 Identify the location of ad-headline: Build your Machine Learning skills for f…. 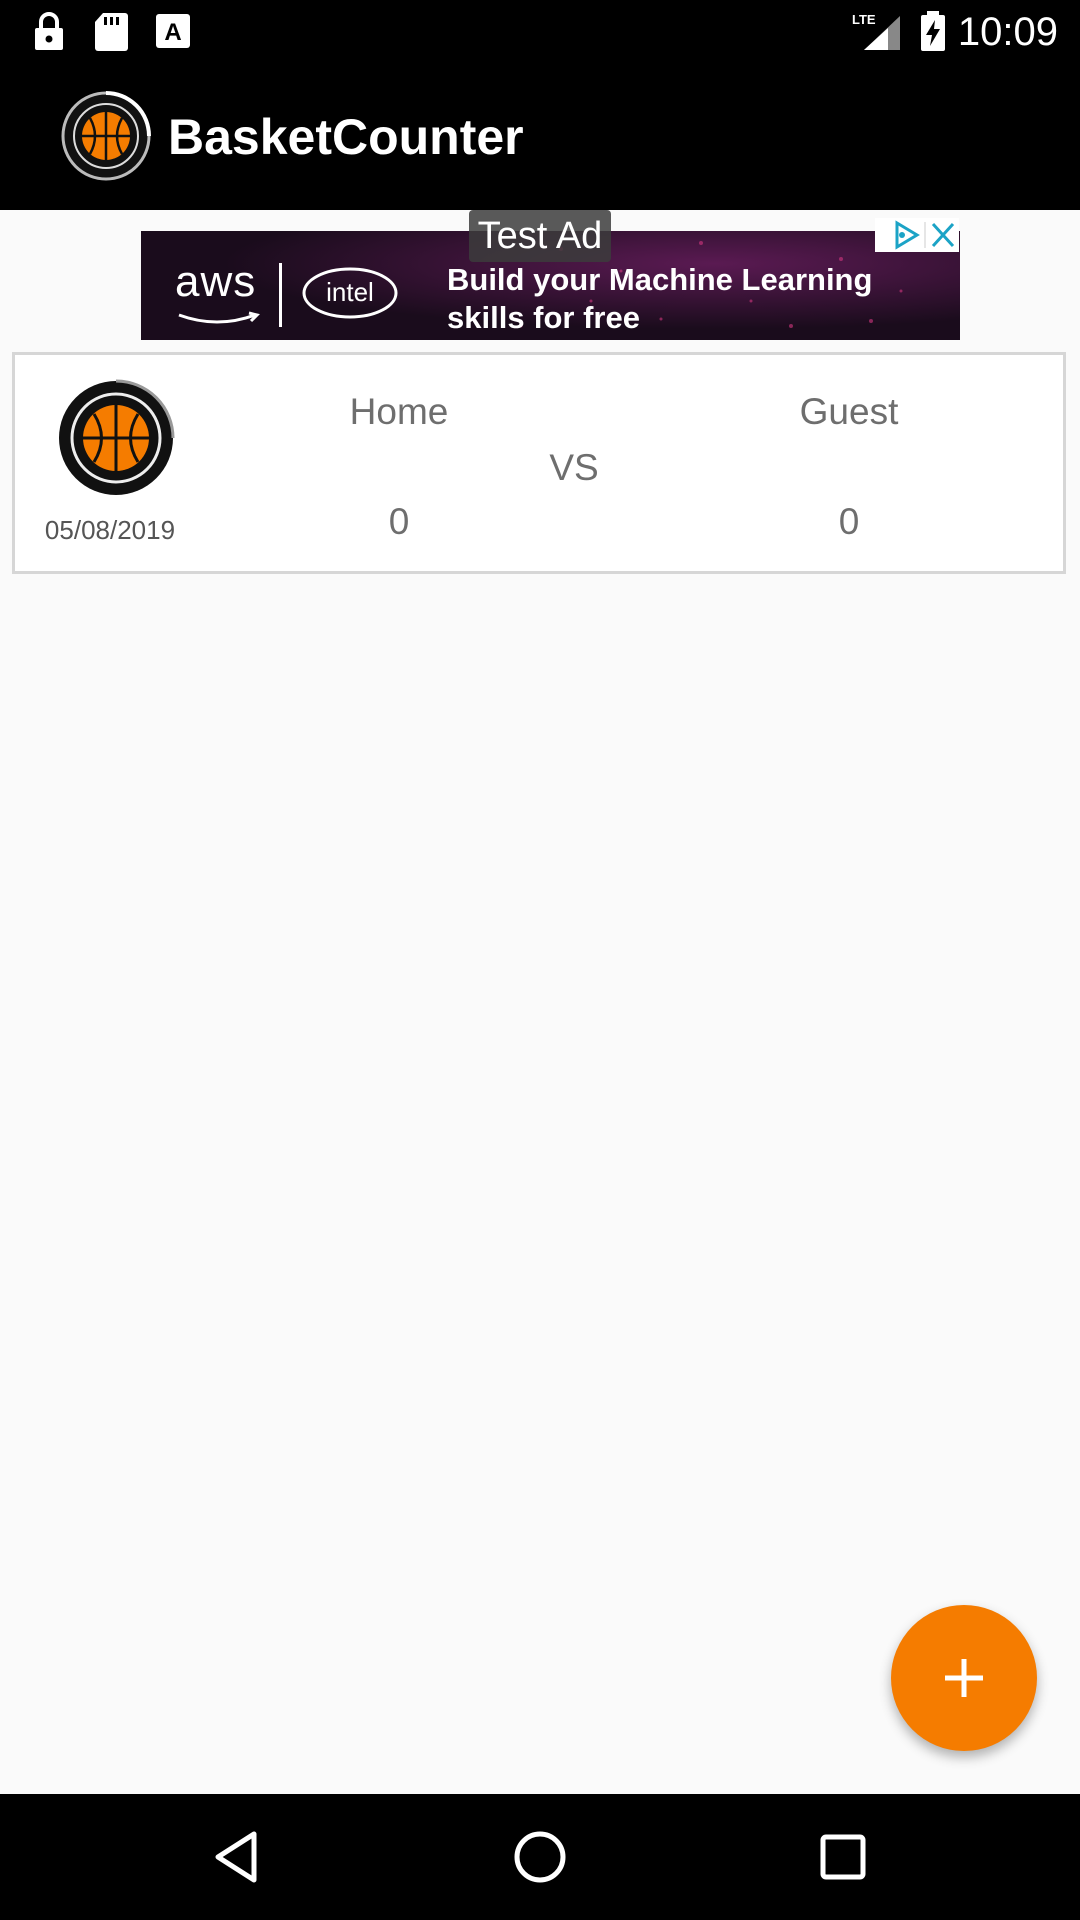
(687, 299).